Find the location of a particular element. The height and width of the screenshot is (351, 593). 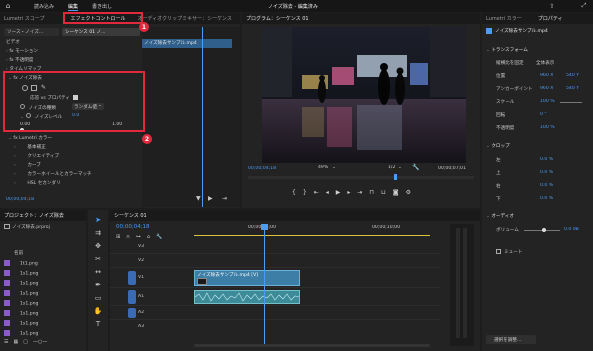

prop-rotation-value: 0 ° is located at coordinates (543, 114).